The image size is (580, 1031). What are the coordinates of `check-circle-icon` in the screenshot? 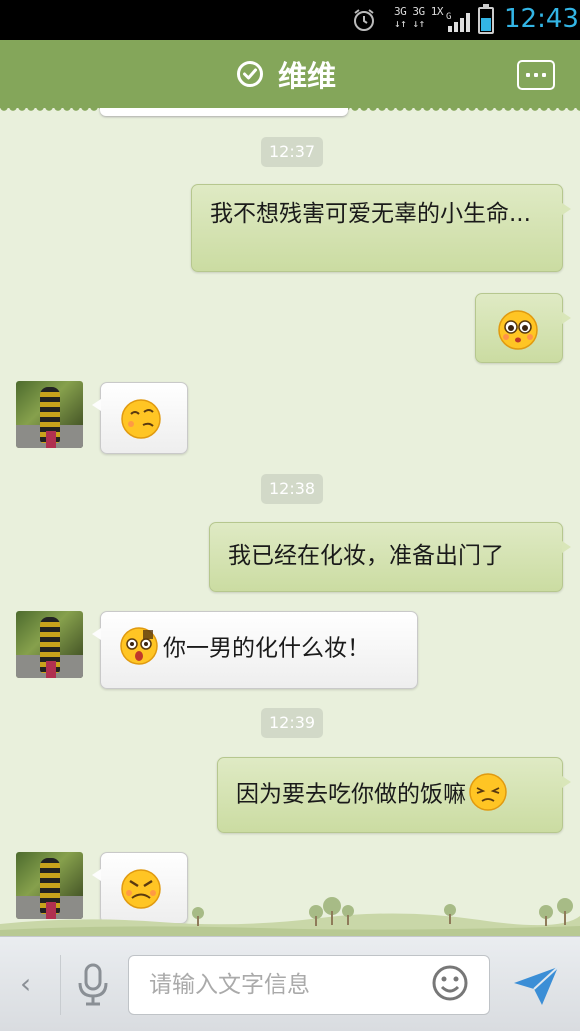 It's located at (250, 74).